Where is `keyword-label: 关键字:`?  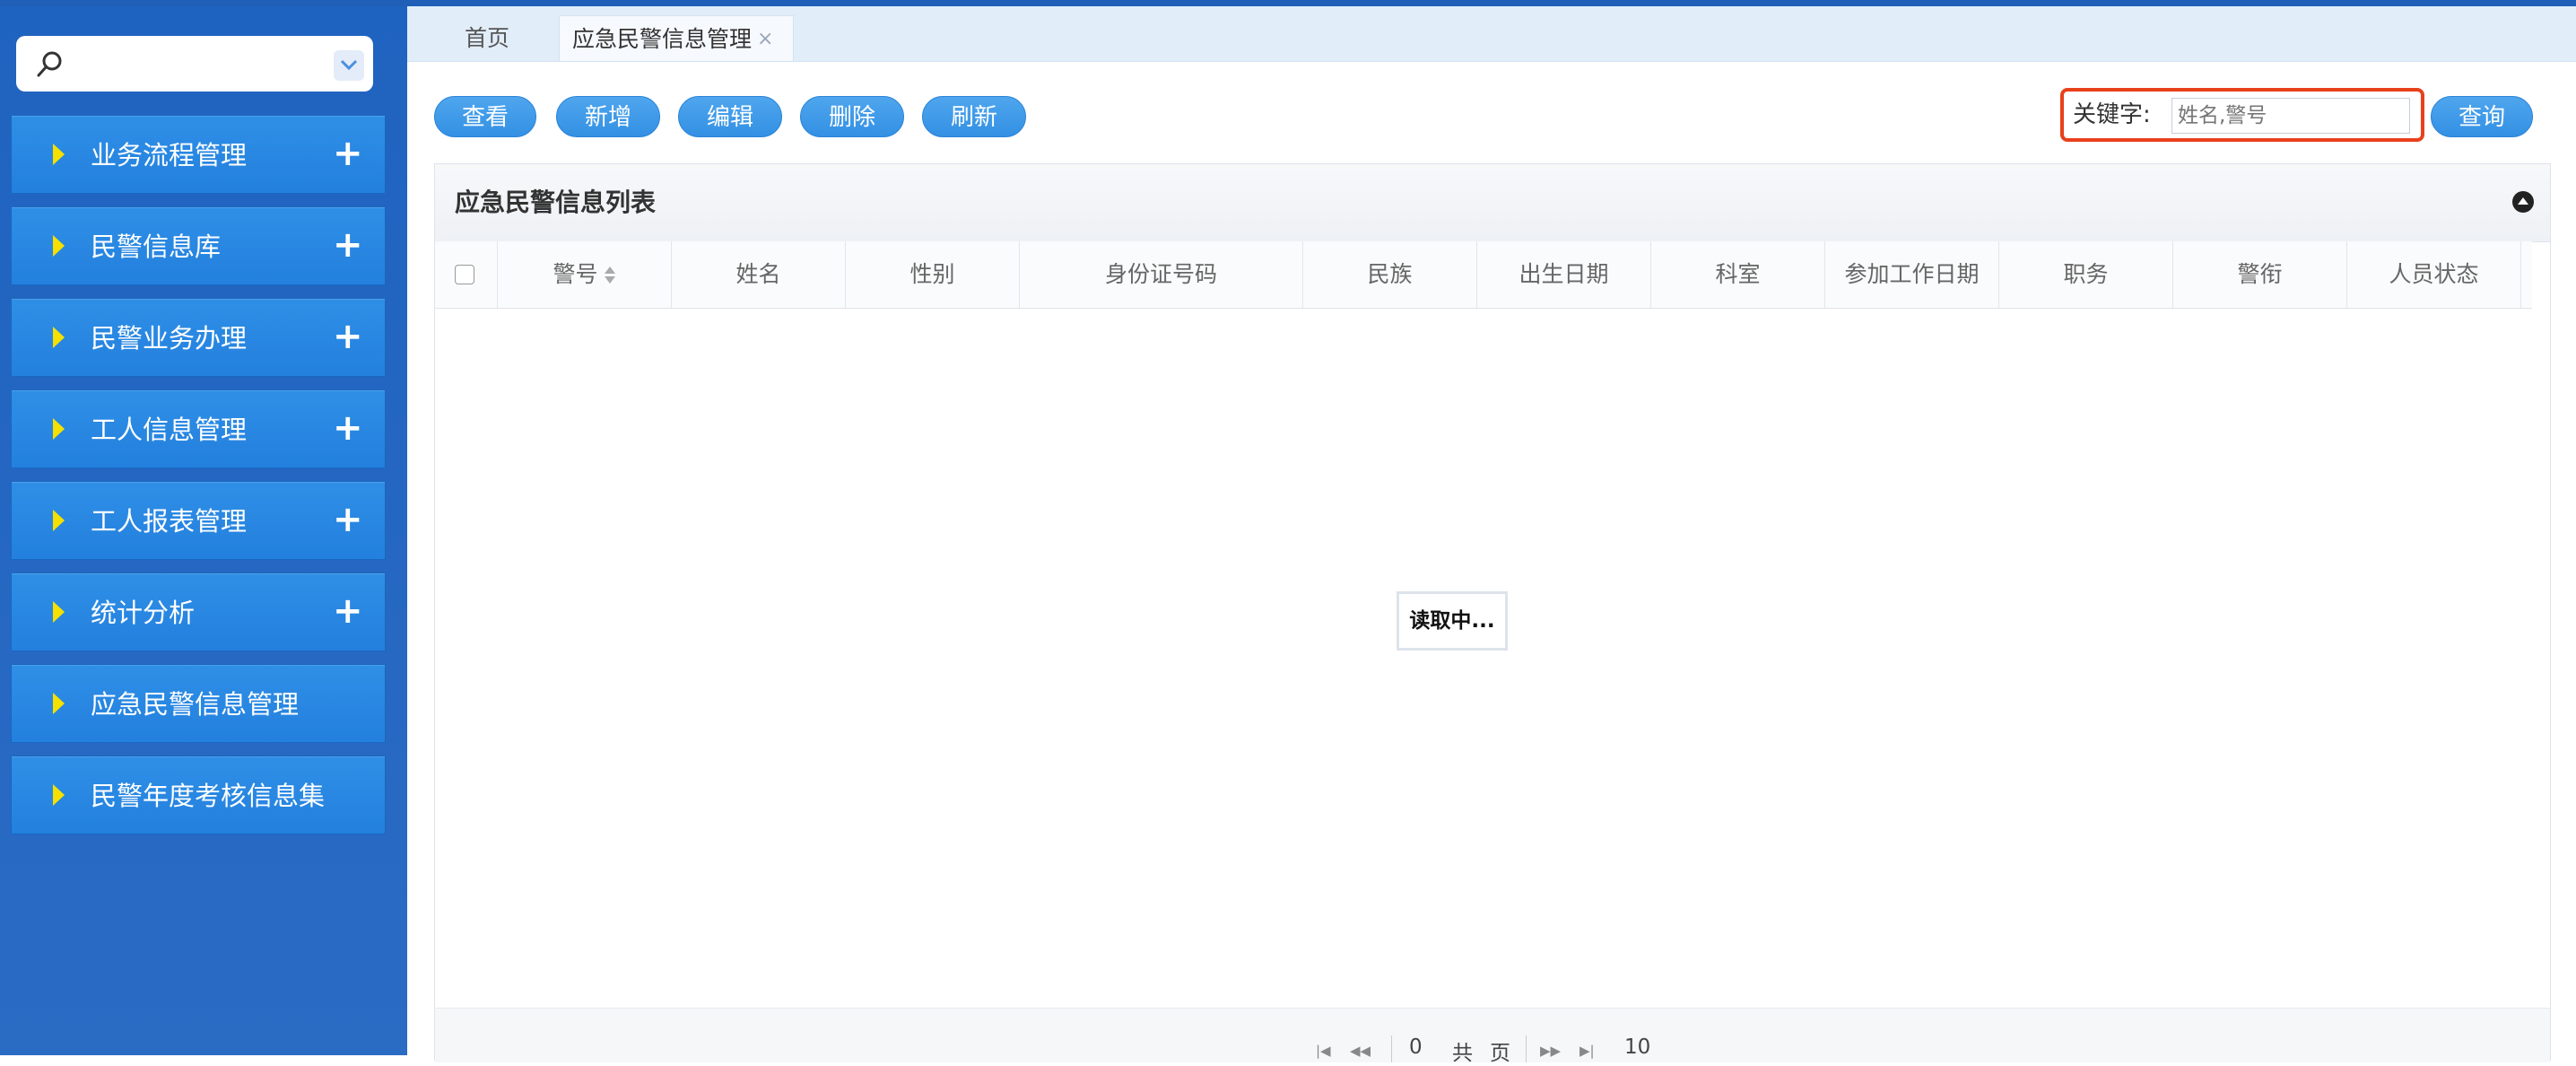
keyword-label: 关键字: is located at coordinates (2112, 114).